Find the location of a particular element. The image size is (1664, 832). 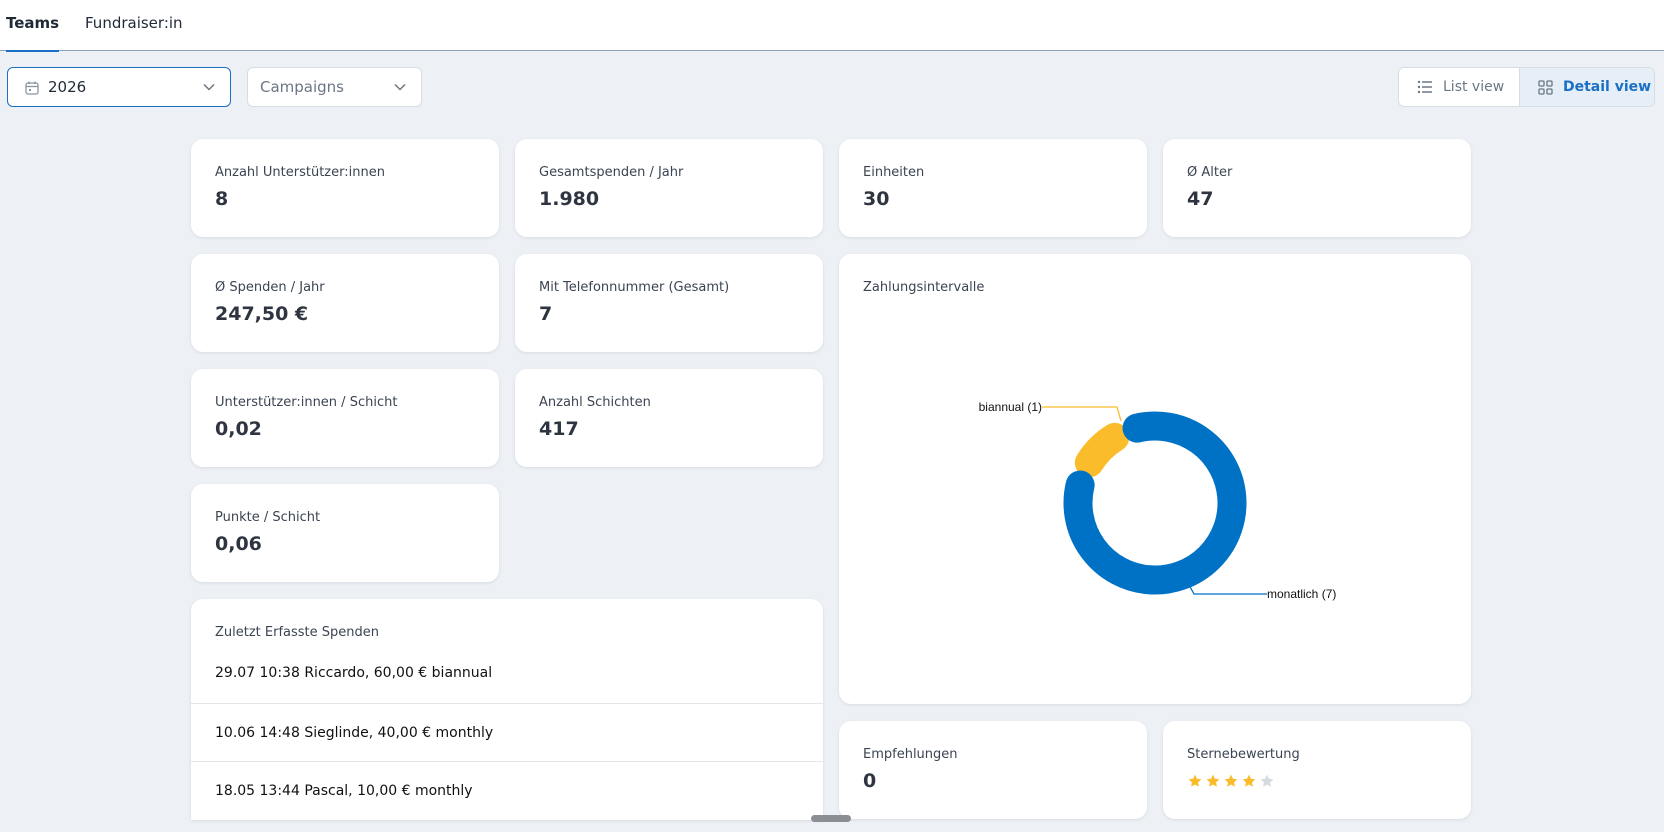

stat-card-total-donations: Gesamtspenden / Jahr 1.980 is located at coordinates (669, 188).